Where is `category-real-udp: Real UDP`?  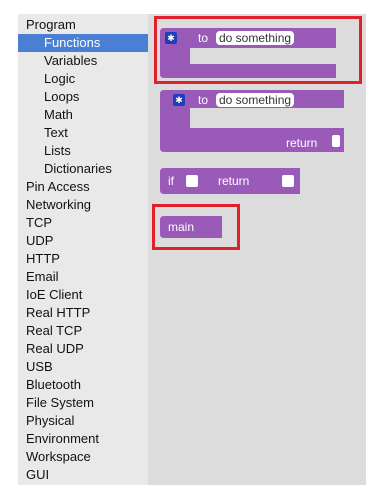
category-real-udp: Real UDP is located at coordinates (55, 349).